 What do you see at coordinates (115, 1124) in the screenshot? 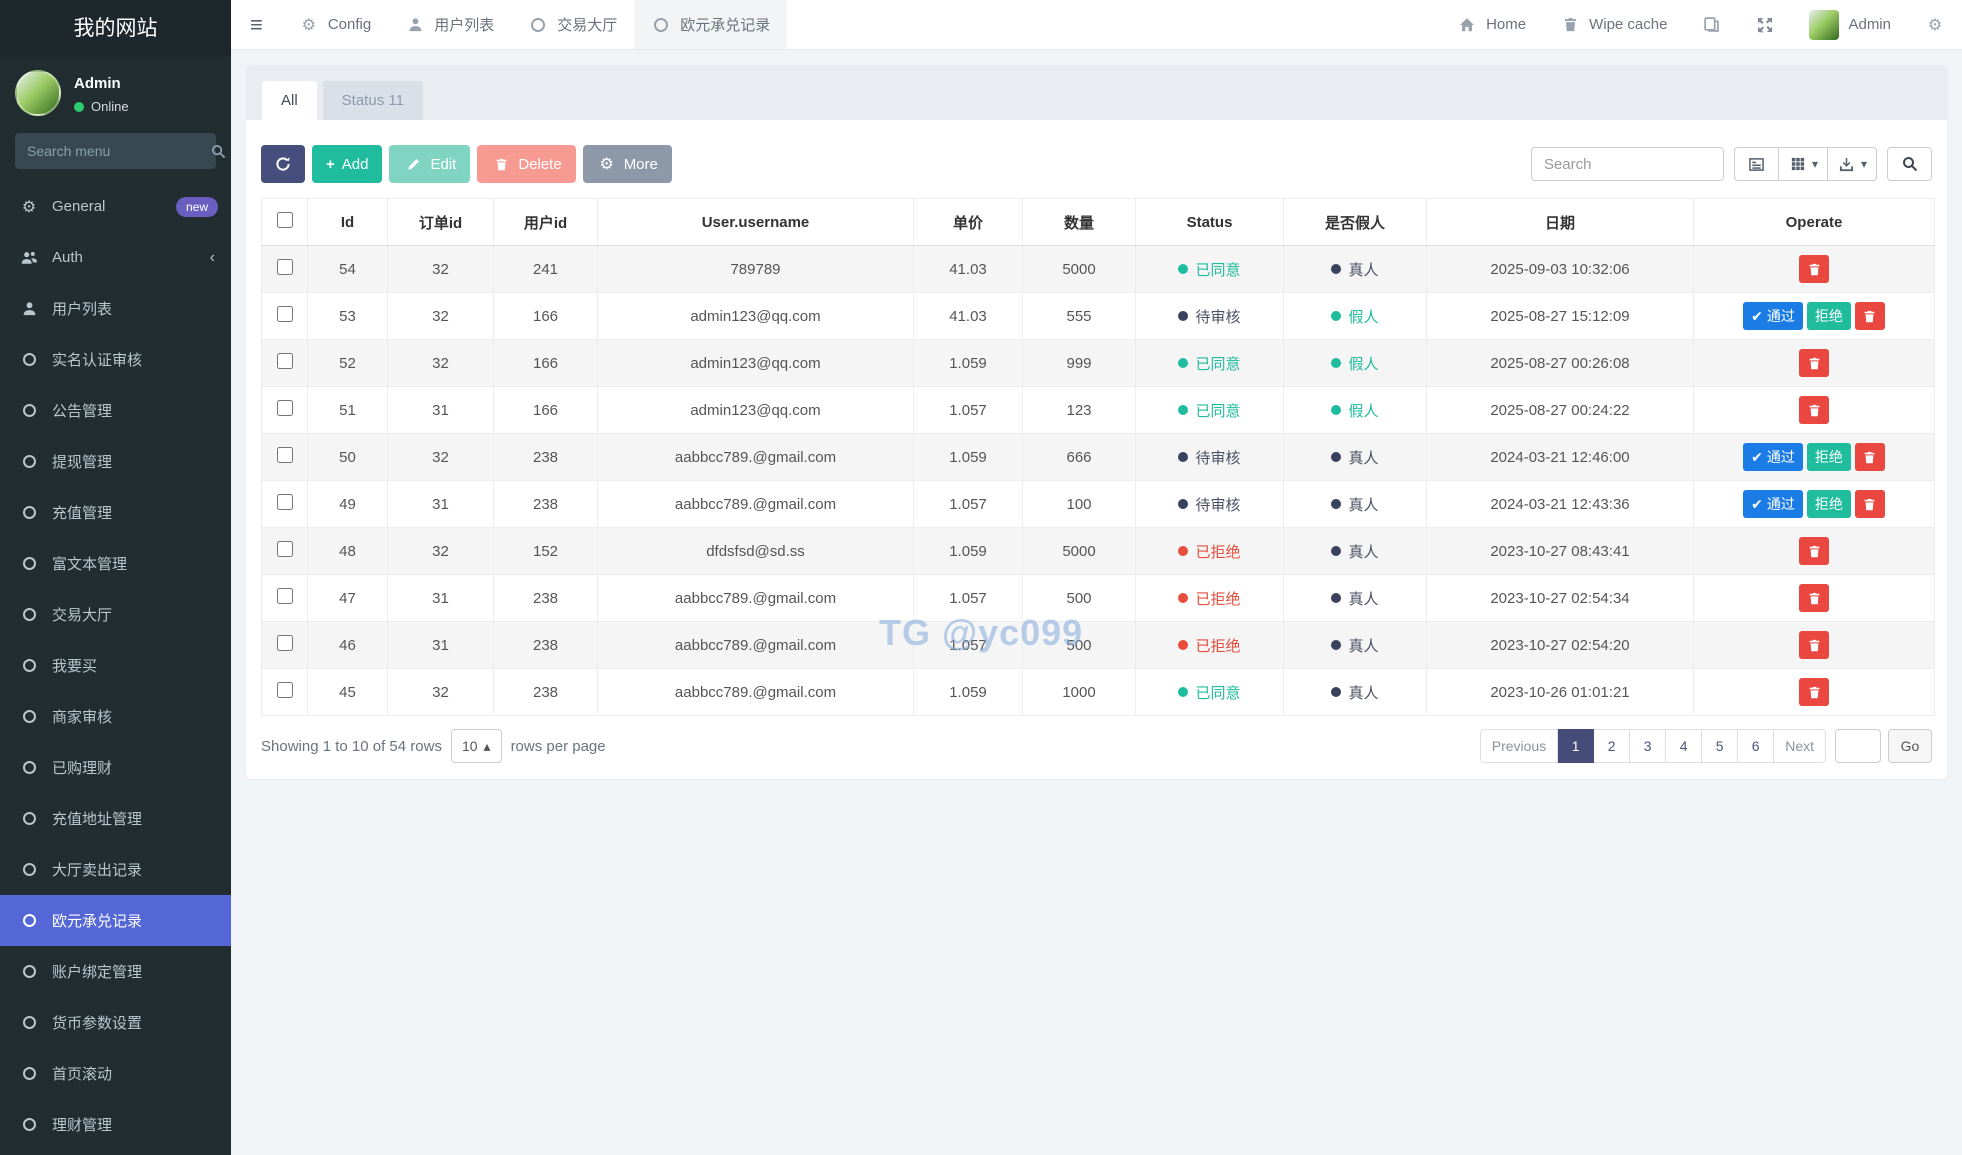
I see `sidebar-item-18: 理财管理` at bounding box center [115, 1124].